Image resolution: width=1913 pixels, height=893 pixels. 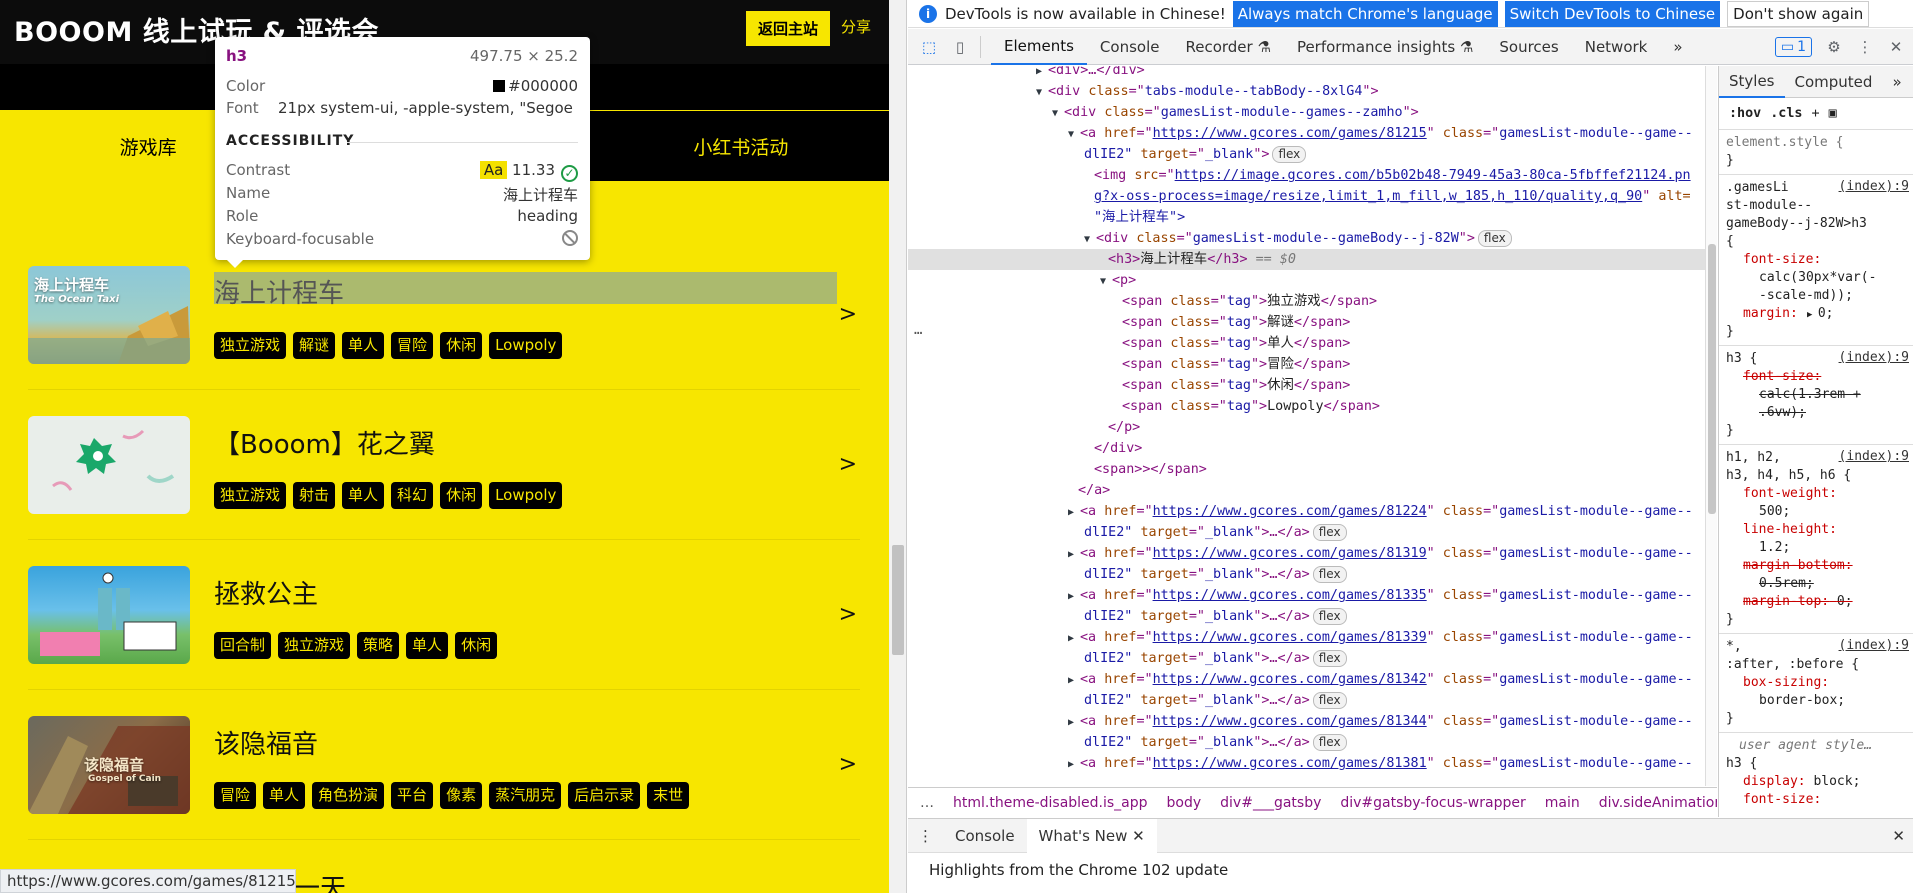 What do you see at coordinates (412, 795) in the screenshot?
I see `game-tag: 平台` at bounding box center [412, 795].